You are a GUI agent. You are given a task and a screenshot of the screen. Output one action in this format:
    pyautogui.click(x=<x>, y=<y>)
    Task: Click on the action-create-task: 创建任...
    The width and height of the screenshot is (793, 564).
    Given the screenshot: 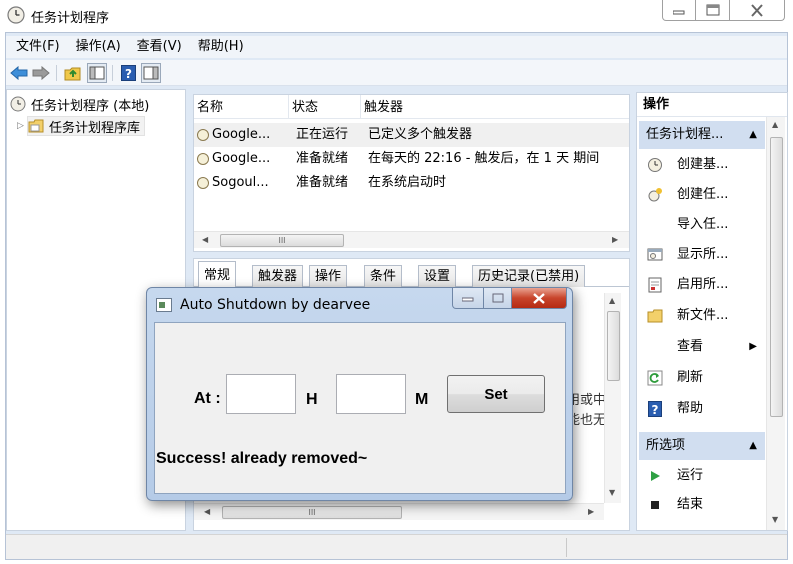 What is the action you would take?
    pyautogui.click(x=702, y=195)
    